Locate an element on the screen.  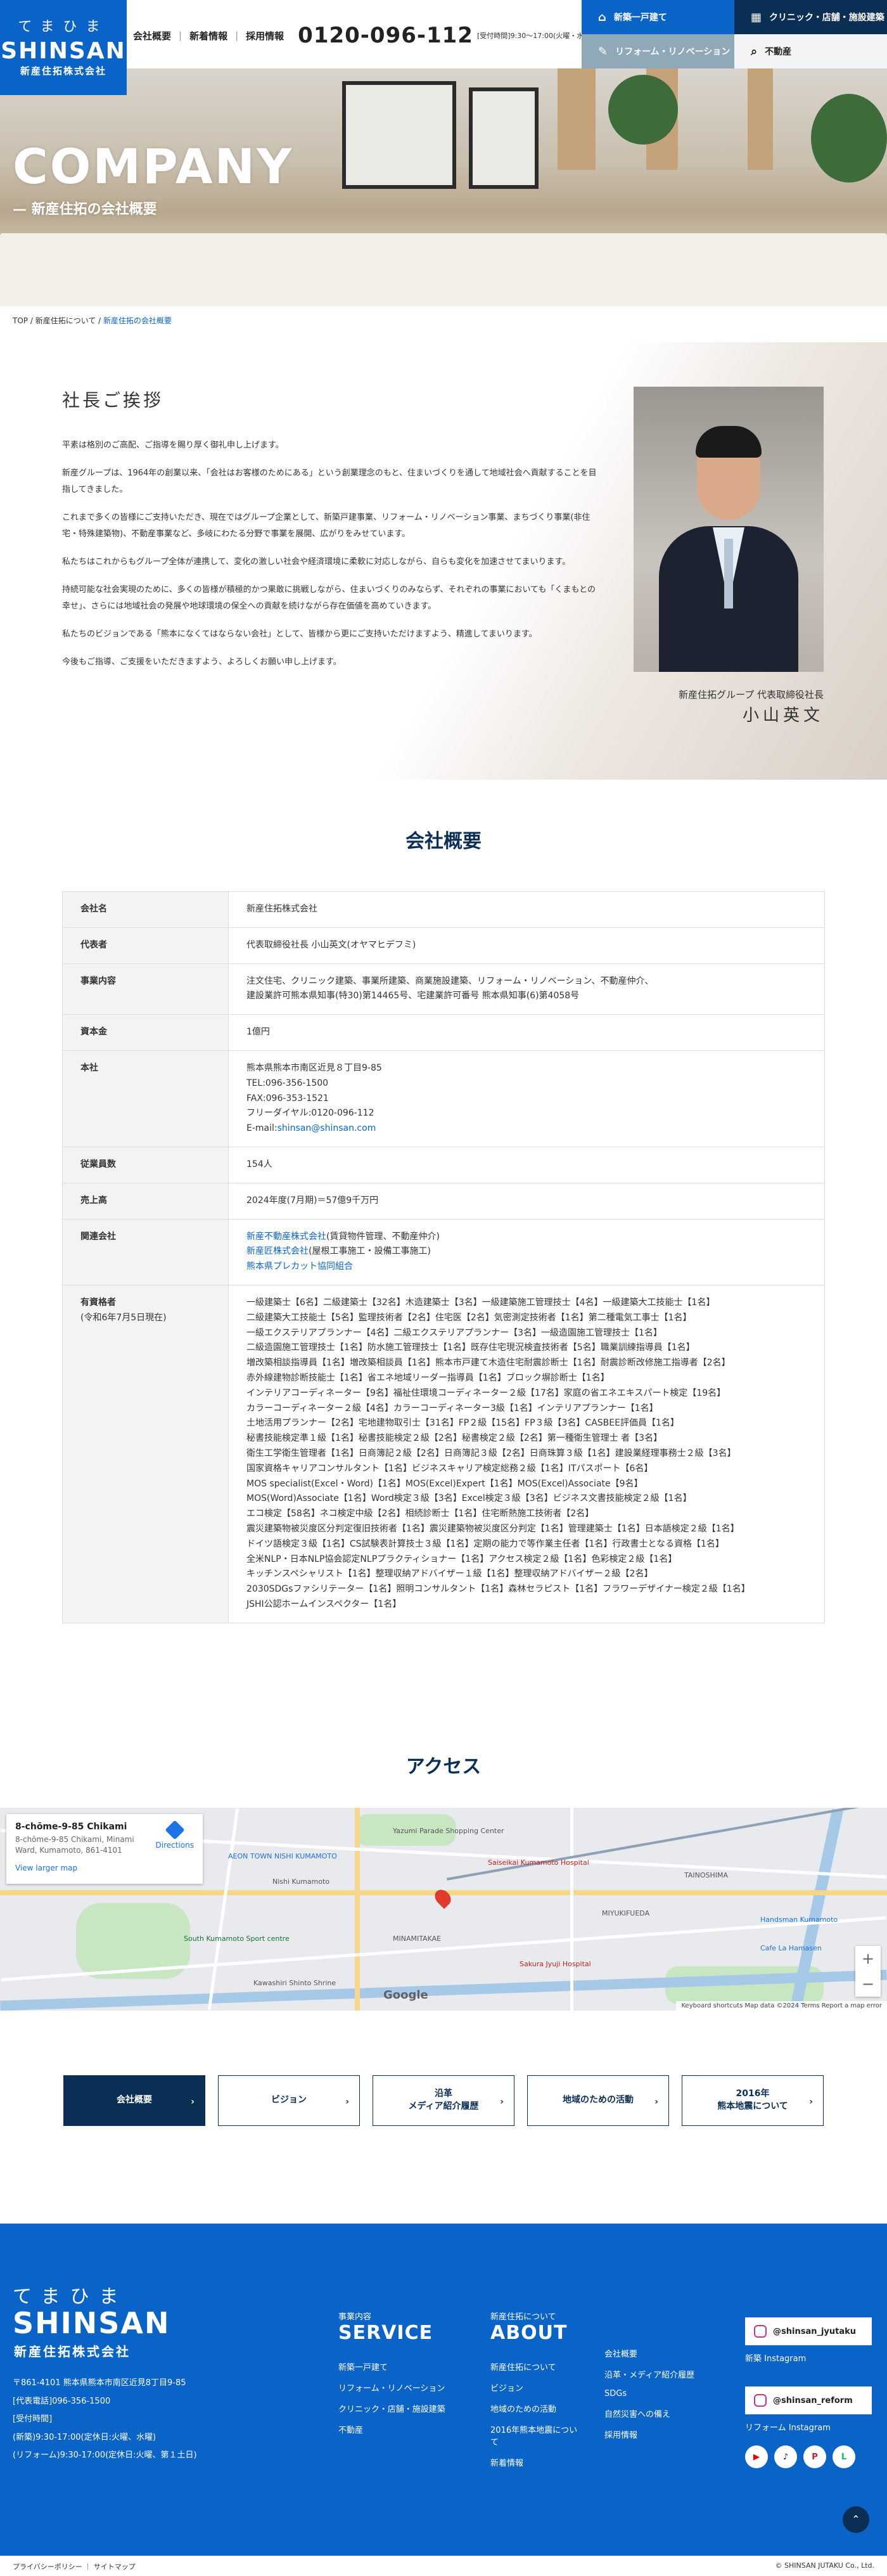
row-value: 代表取締役社長 小山英文(オヤマヒデフミ) is located at coordinates (526, 945).